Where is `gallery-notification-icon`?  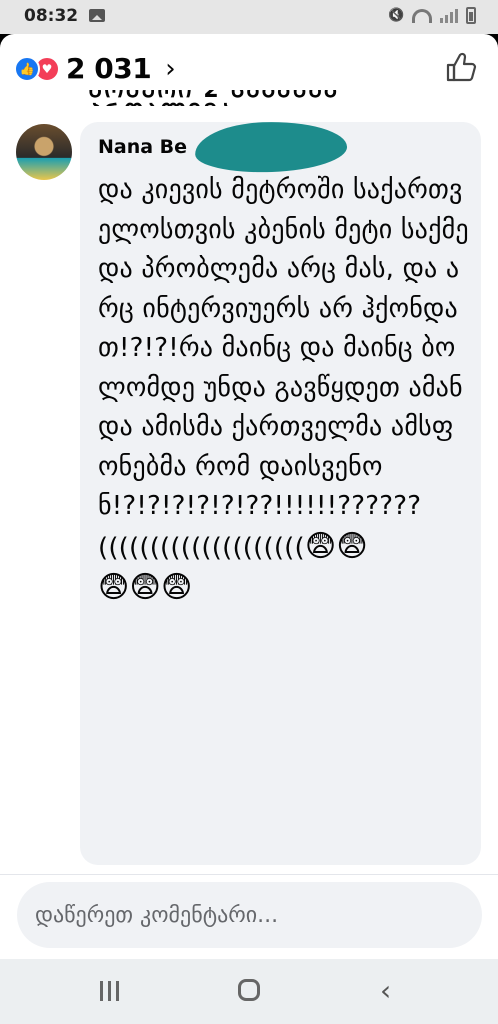 gallery-notification-icon is located at coordinates (97, 15).